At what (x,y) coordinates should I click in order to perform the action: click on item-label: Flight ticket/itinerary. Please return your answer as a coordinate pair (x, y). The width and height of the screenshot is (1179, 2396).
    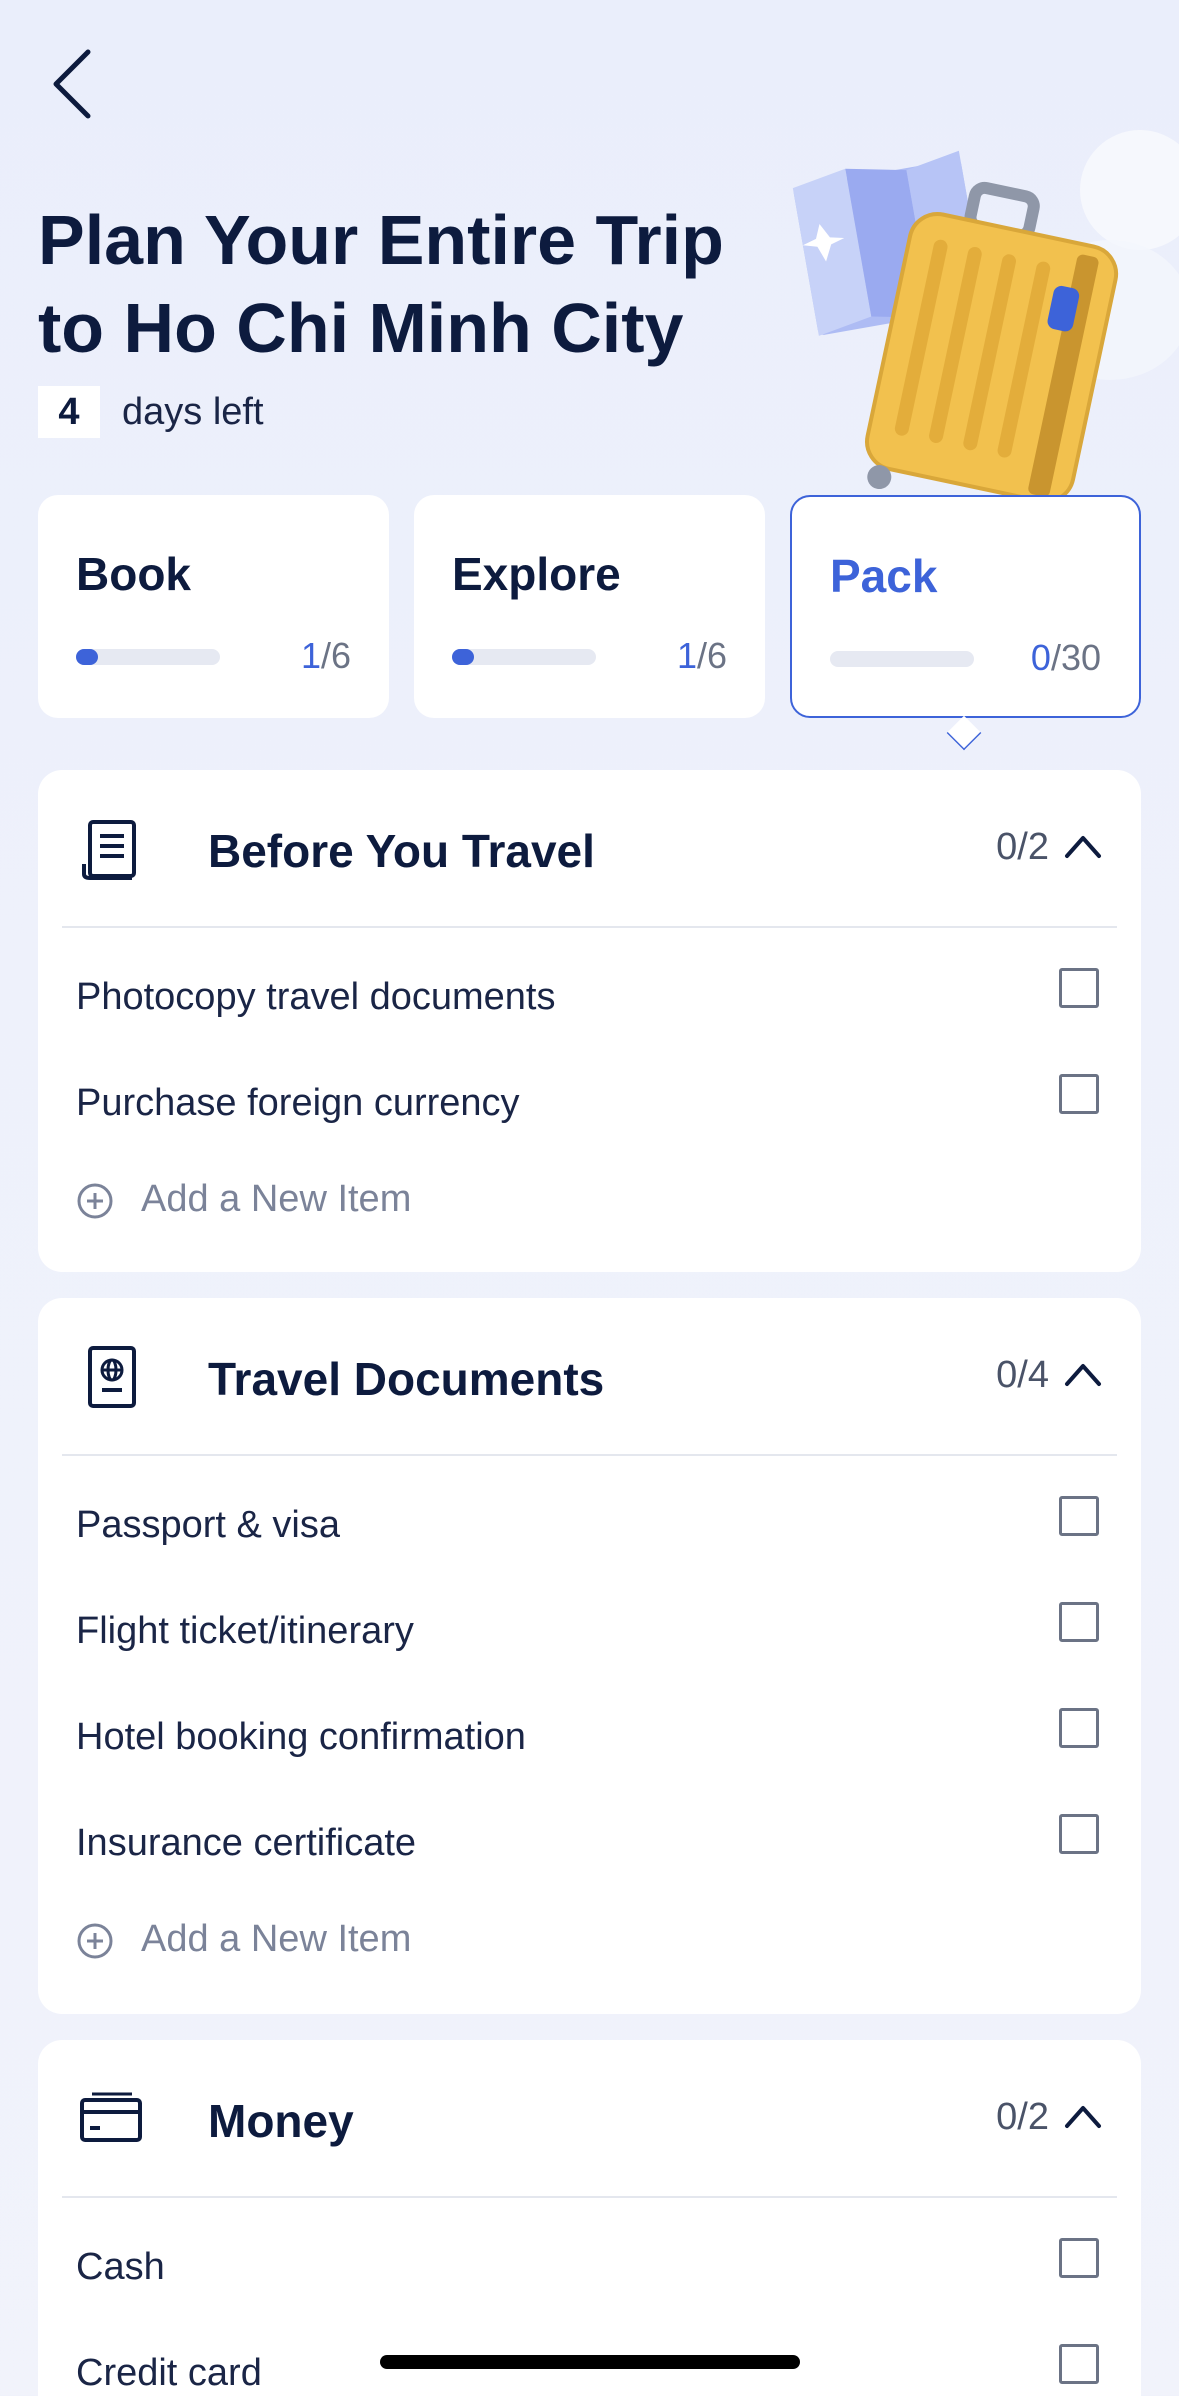
    Looking at the image, I should click on (245, 1631).